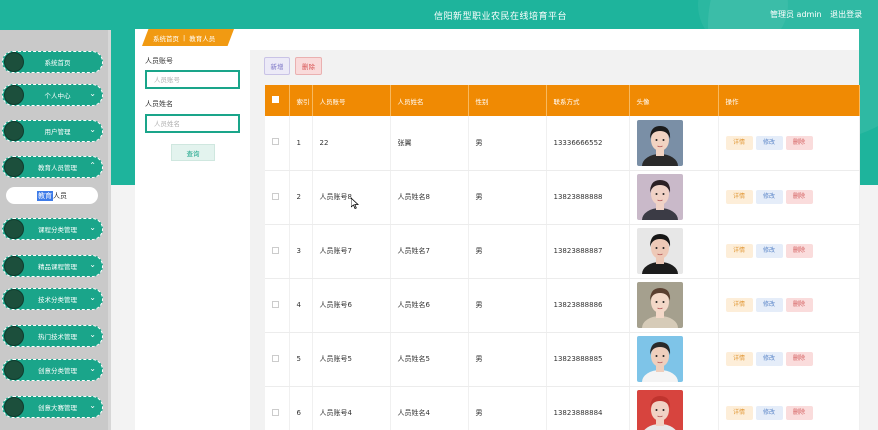  What do you see at coordinates (846, 14) in the screenshot?
I see `logout-link: 退出登录` at bounding box center [846, 14].